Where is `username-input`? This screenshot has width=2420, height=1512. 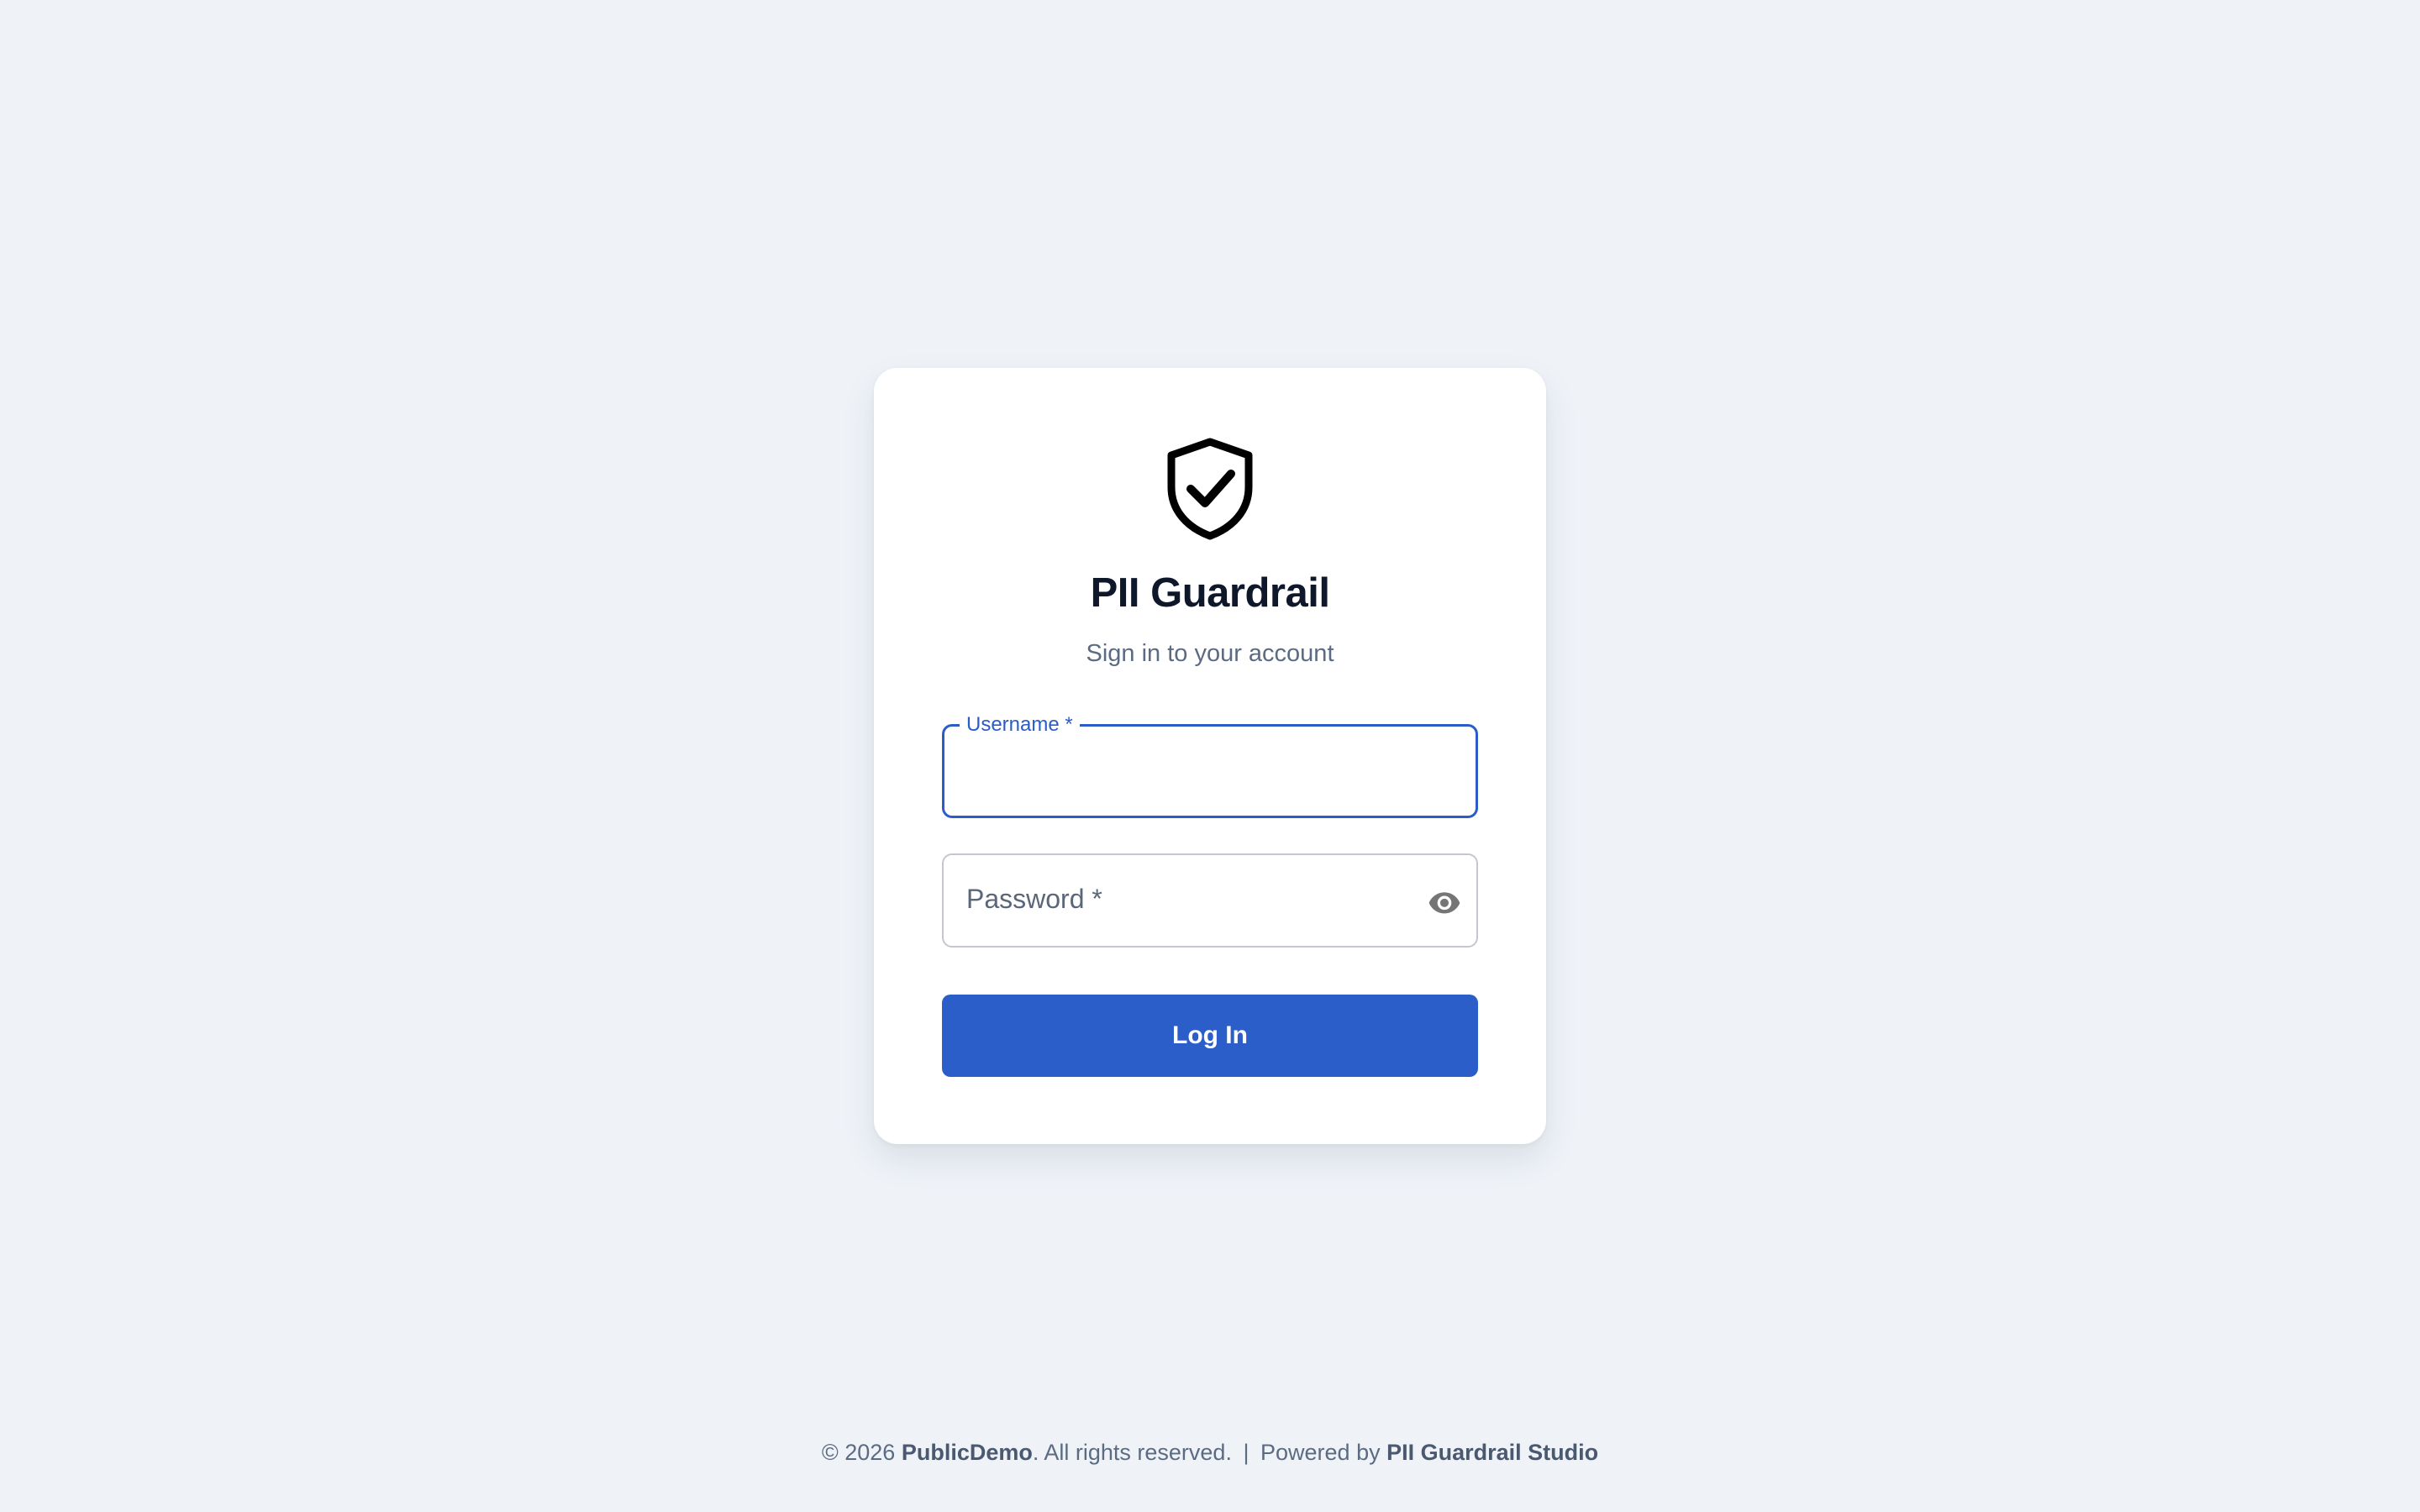 username-input is located at coordinates (1210, 772).